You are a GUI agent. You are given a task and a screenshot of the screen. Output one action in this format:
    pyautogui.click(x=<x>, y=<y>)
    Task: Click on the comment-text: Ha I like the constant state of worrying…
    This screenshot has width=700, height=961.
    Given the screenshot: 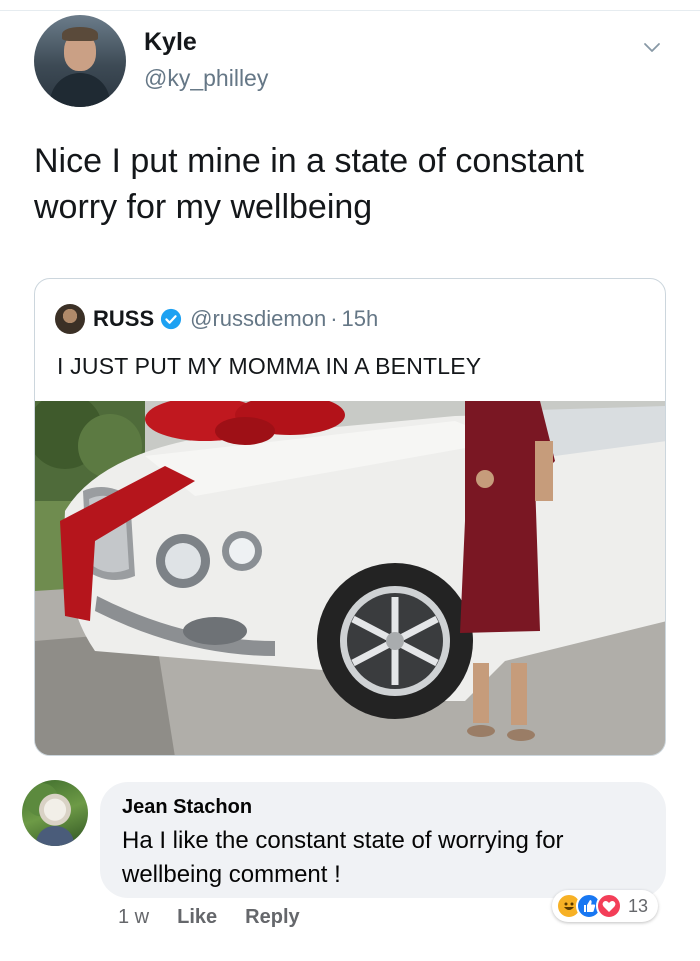 What is the action you would take?
    pyautogui.click(x=343, y=857)
    